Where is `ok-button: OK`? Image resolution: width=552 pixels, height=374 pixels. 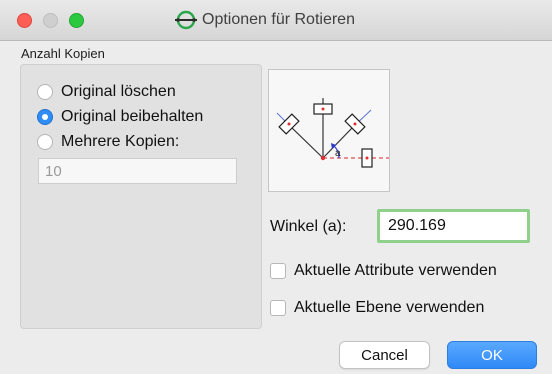 ok-button: OK is located at coordinates (492, 355).